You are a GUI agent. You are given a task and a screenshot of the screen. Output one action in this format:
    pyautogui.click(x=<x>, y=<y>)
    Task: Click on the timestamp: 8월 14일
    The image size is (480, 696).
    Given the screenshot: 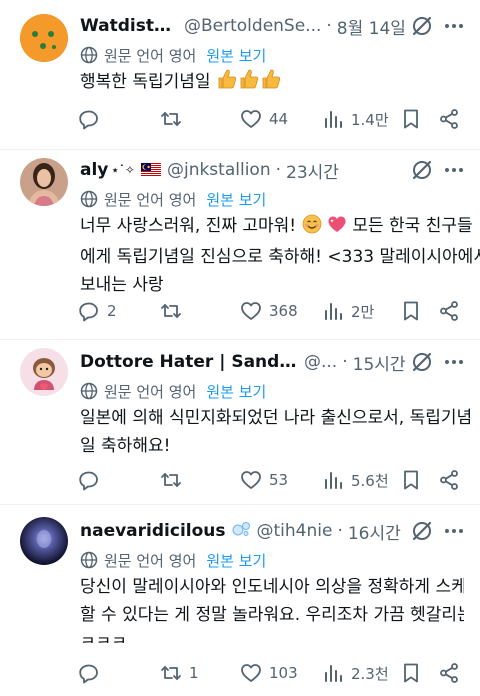 What is the action you would take?
    pyautogui.click(x=371, y=26)
    